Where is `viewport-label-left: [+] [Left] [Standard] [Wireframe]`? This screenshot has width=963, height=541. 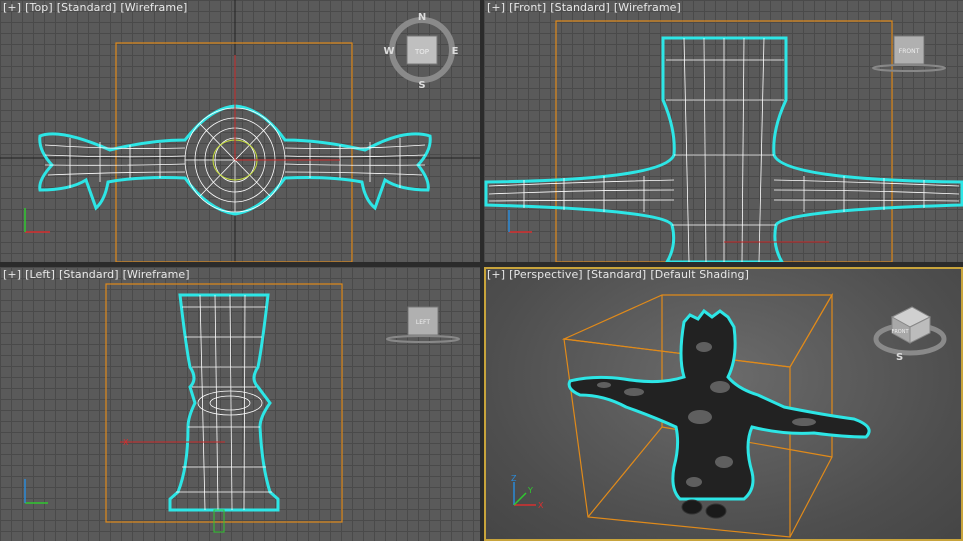
viewport-label-left: [+] [Left] [Standard] [Wireframe] is located at coordinates (98, 274).